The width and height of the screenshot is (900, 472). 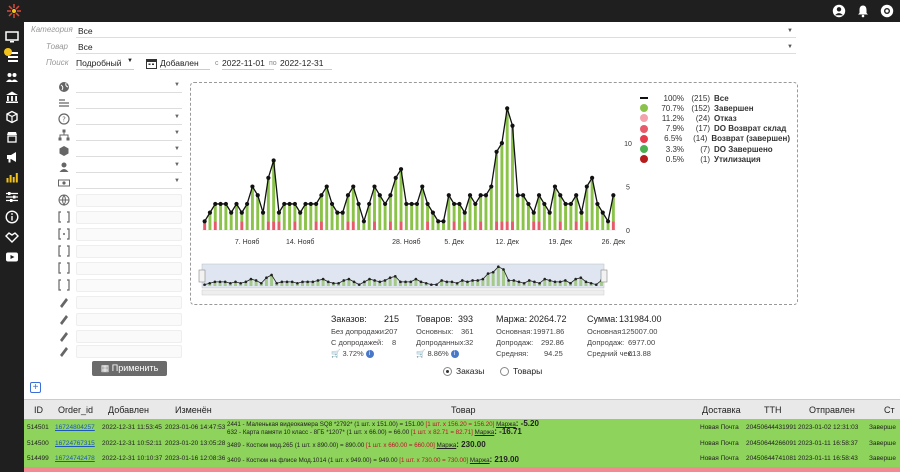 What do you see at coordinates (721, 410) in the screenshot?
I see `col-delivery: Доставка` at bounding box center [721, 410].